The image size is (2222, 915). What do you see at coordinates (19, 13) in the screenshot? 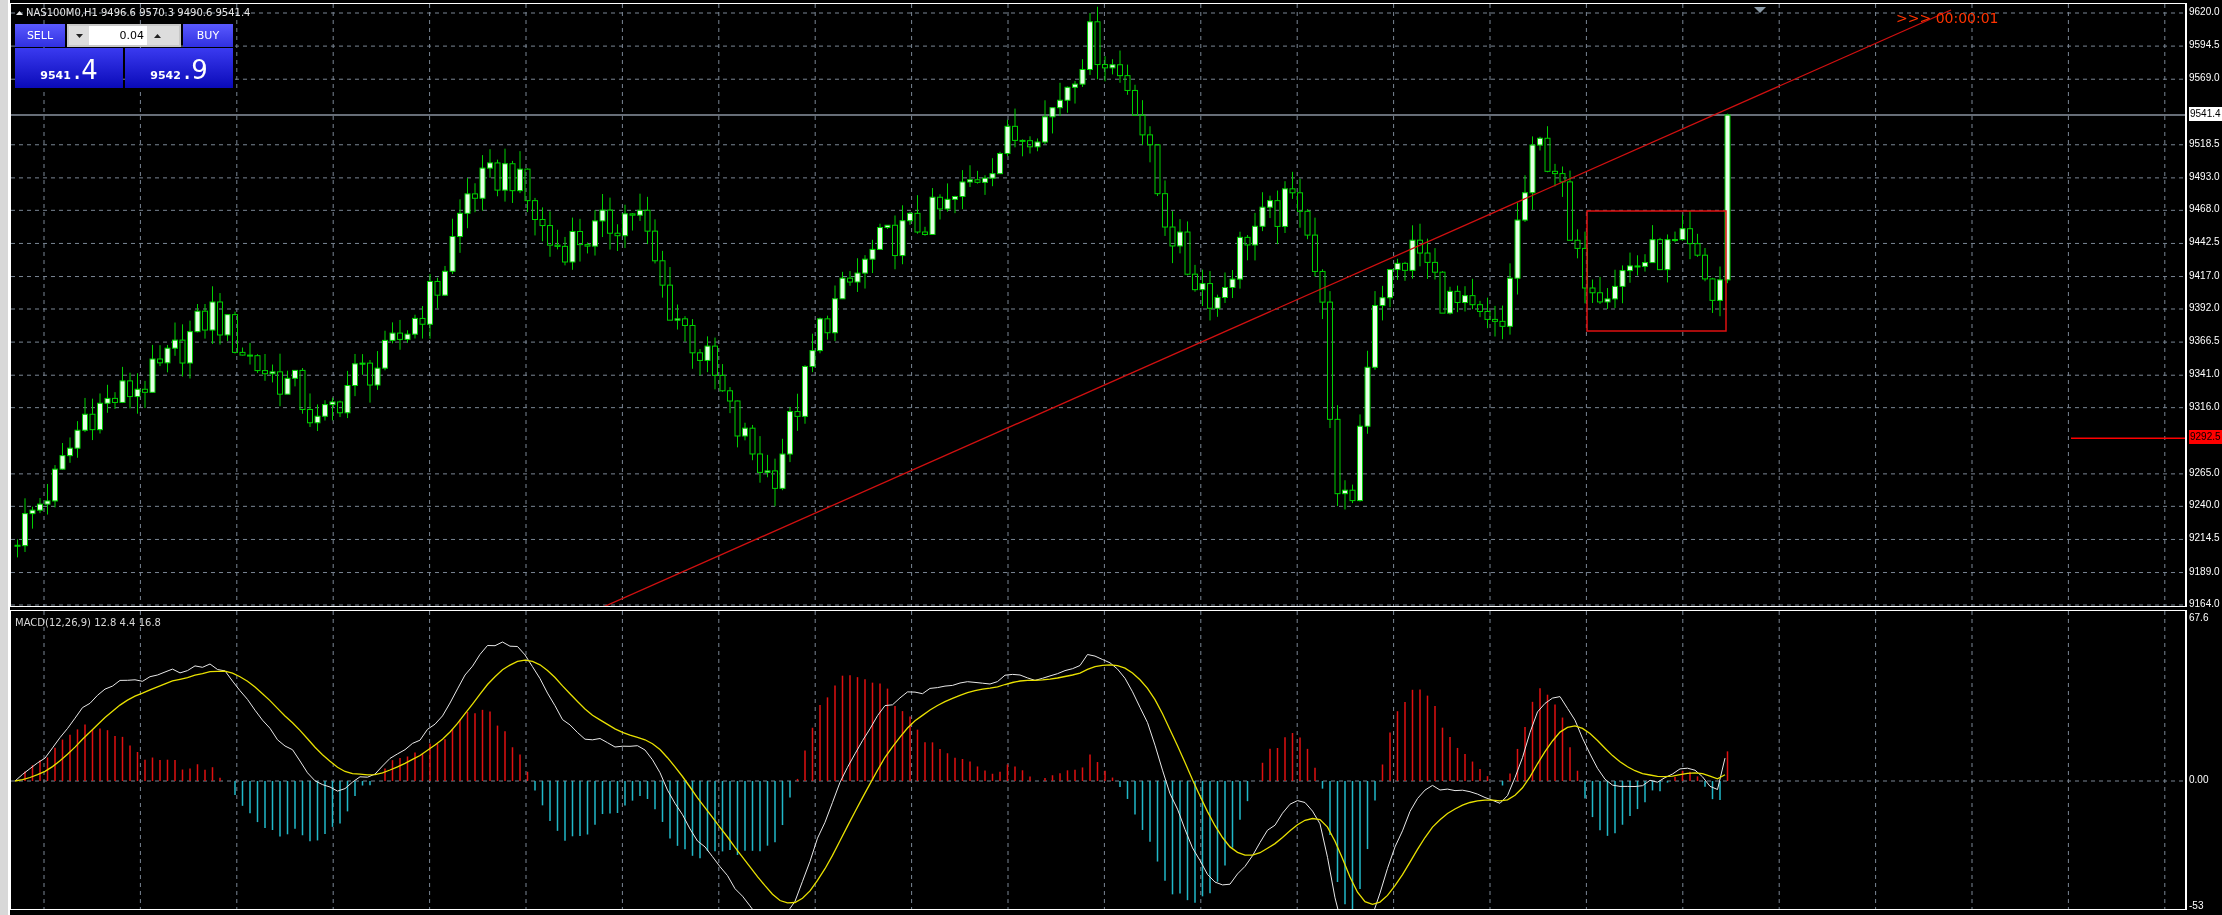
I see `collapse-triangle-icon` at bounding box center [19, 13].